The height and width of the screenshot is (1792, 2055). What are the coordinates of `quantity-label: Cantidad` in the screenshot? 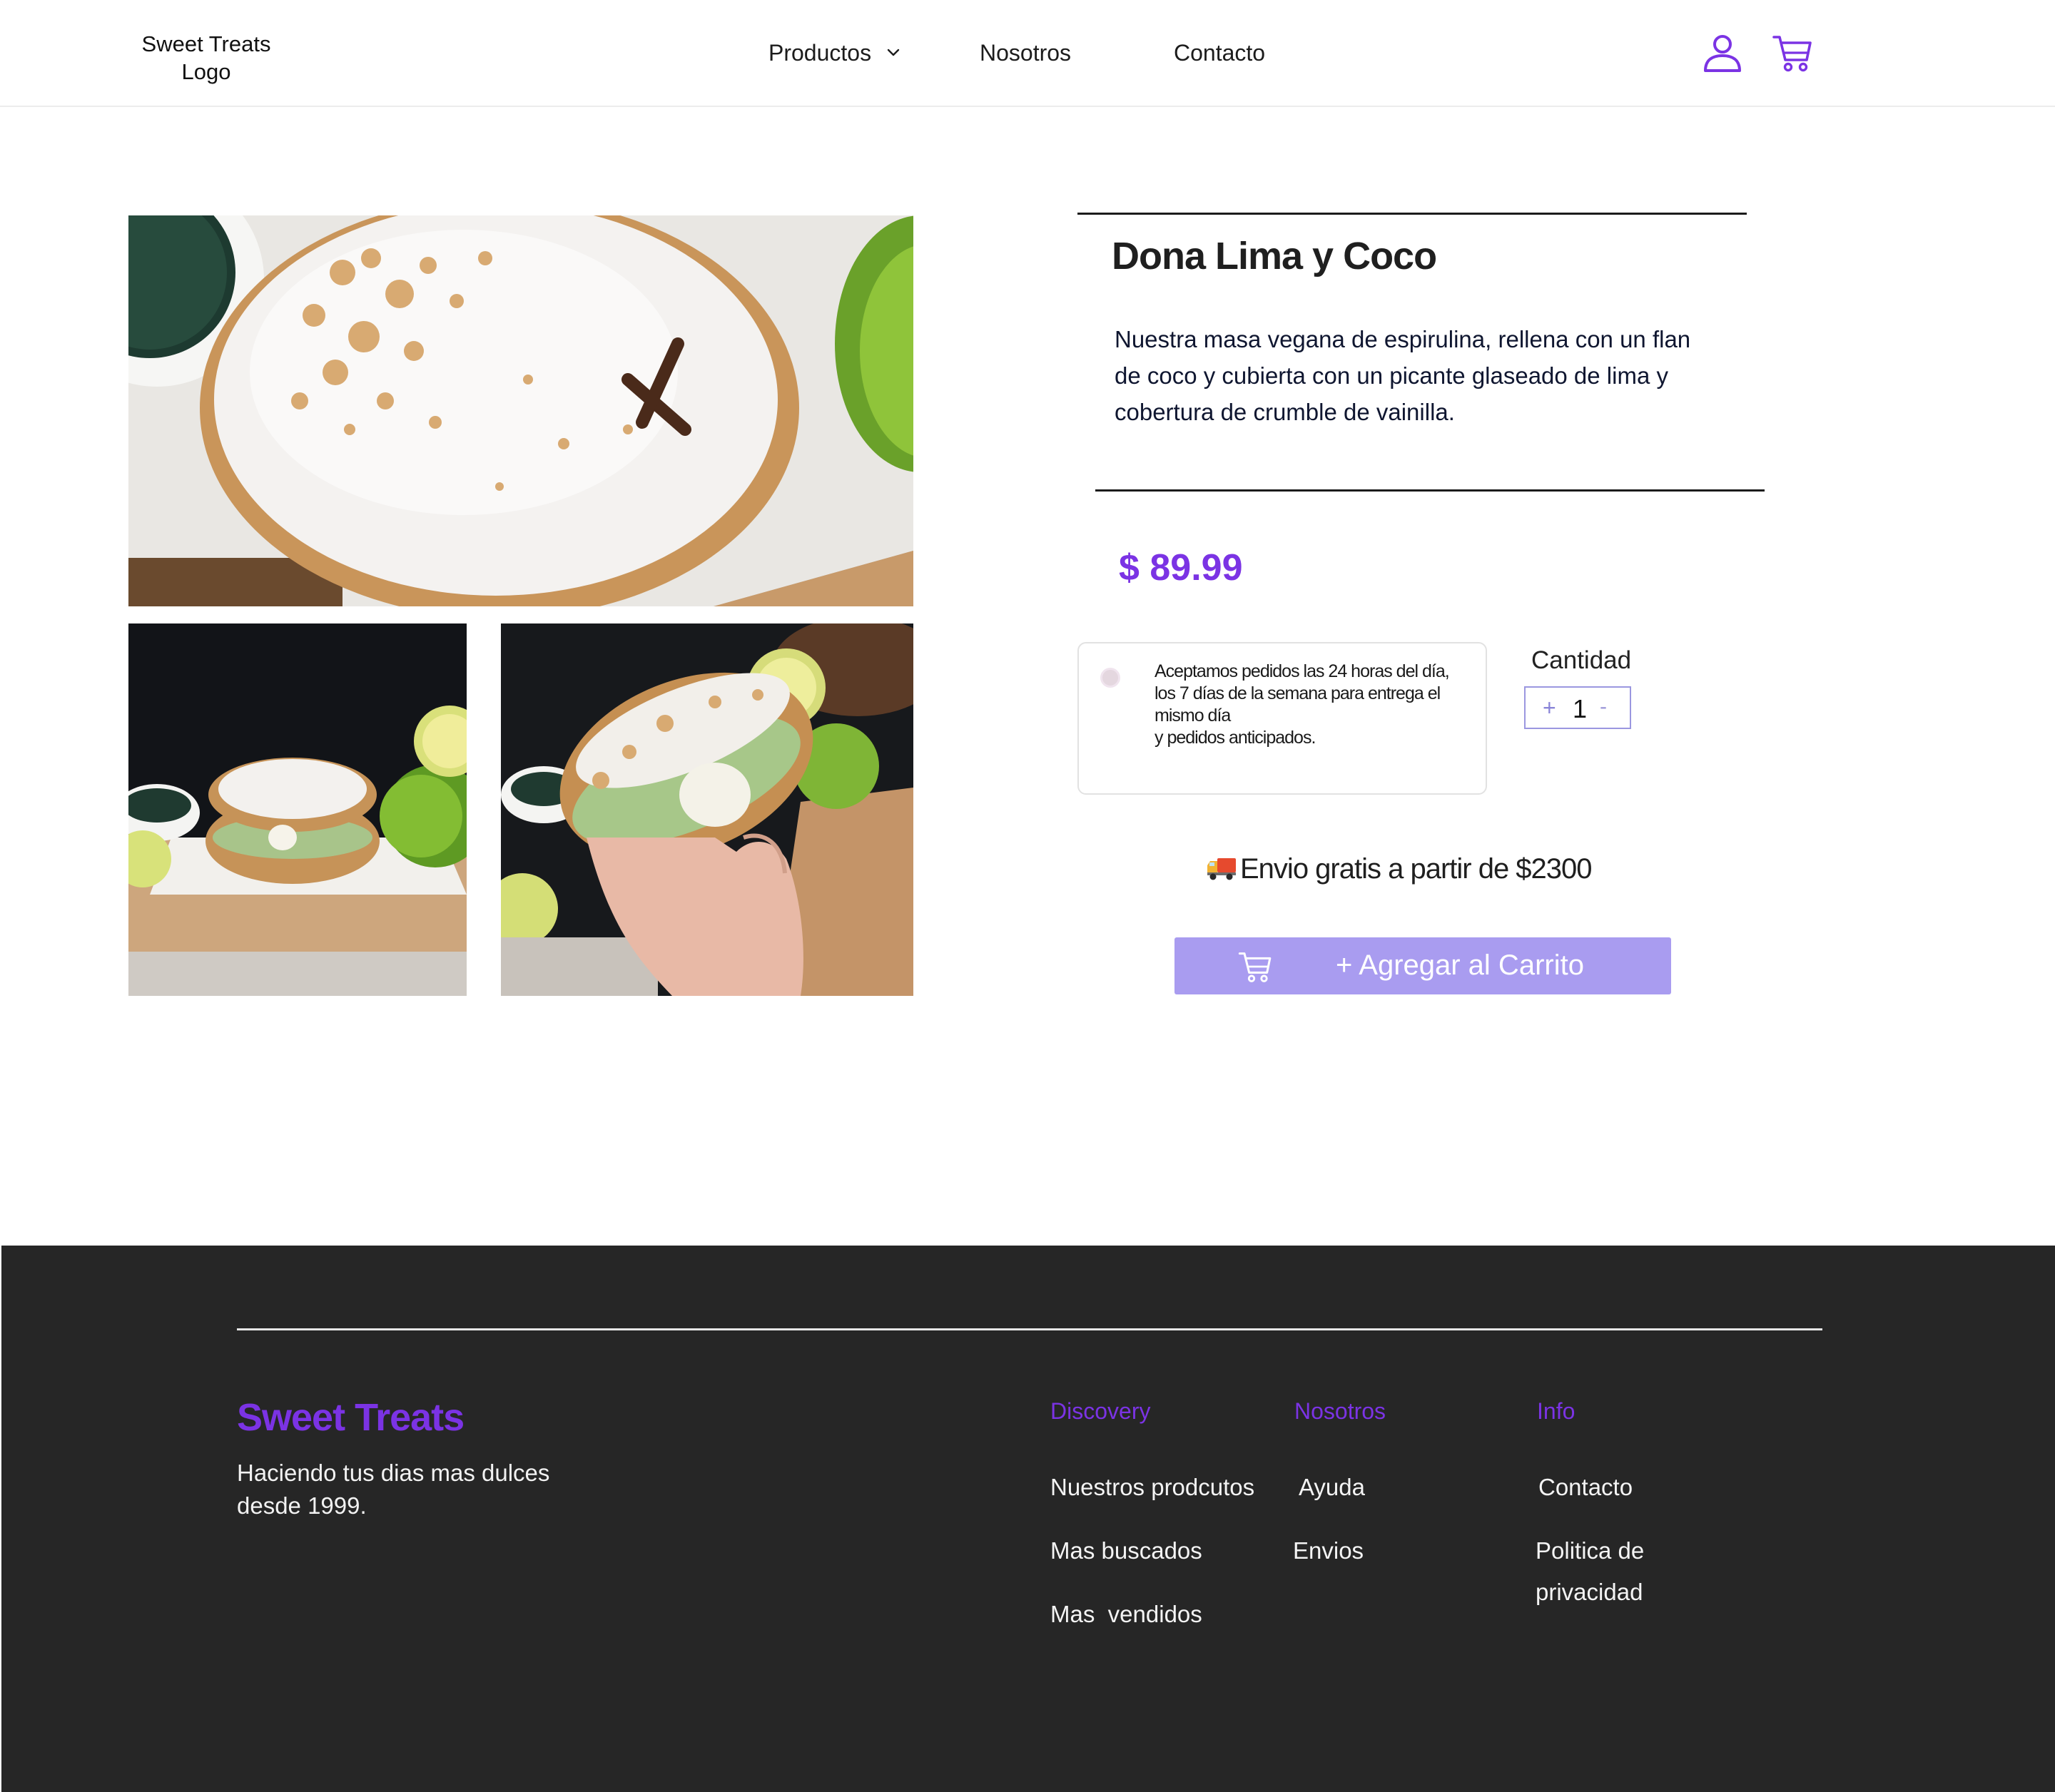 It's located at (1581, 660).